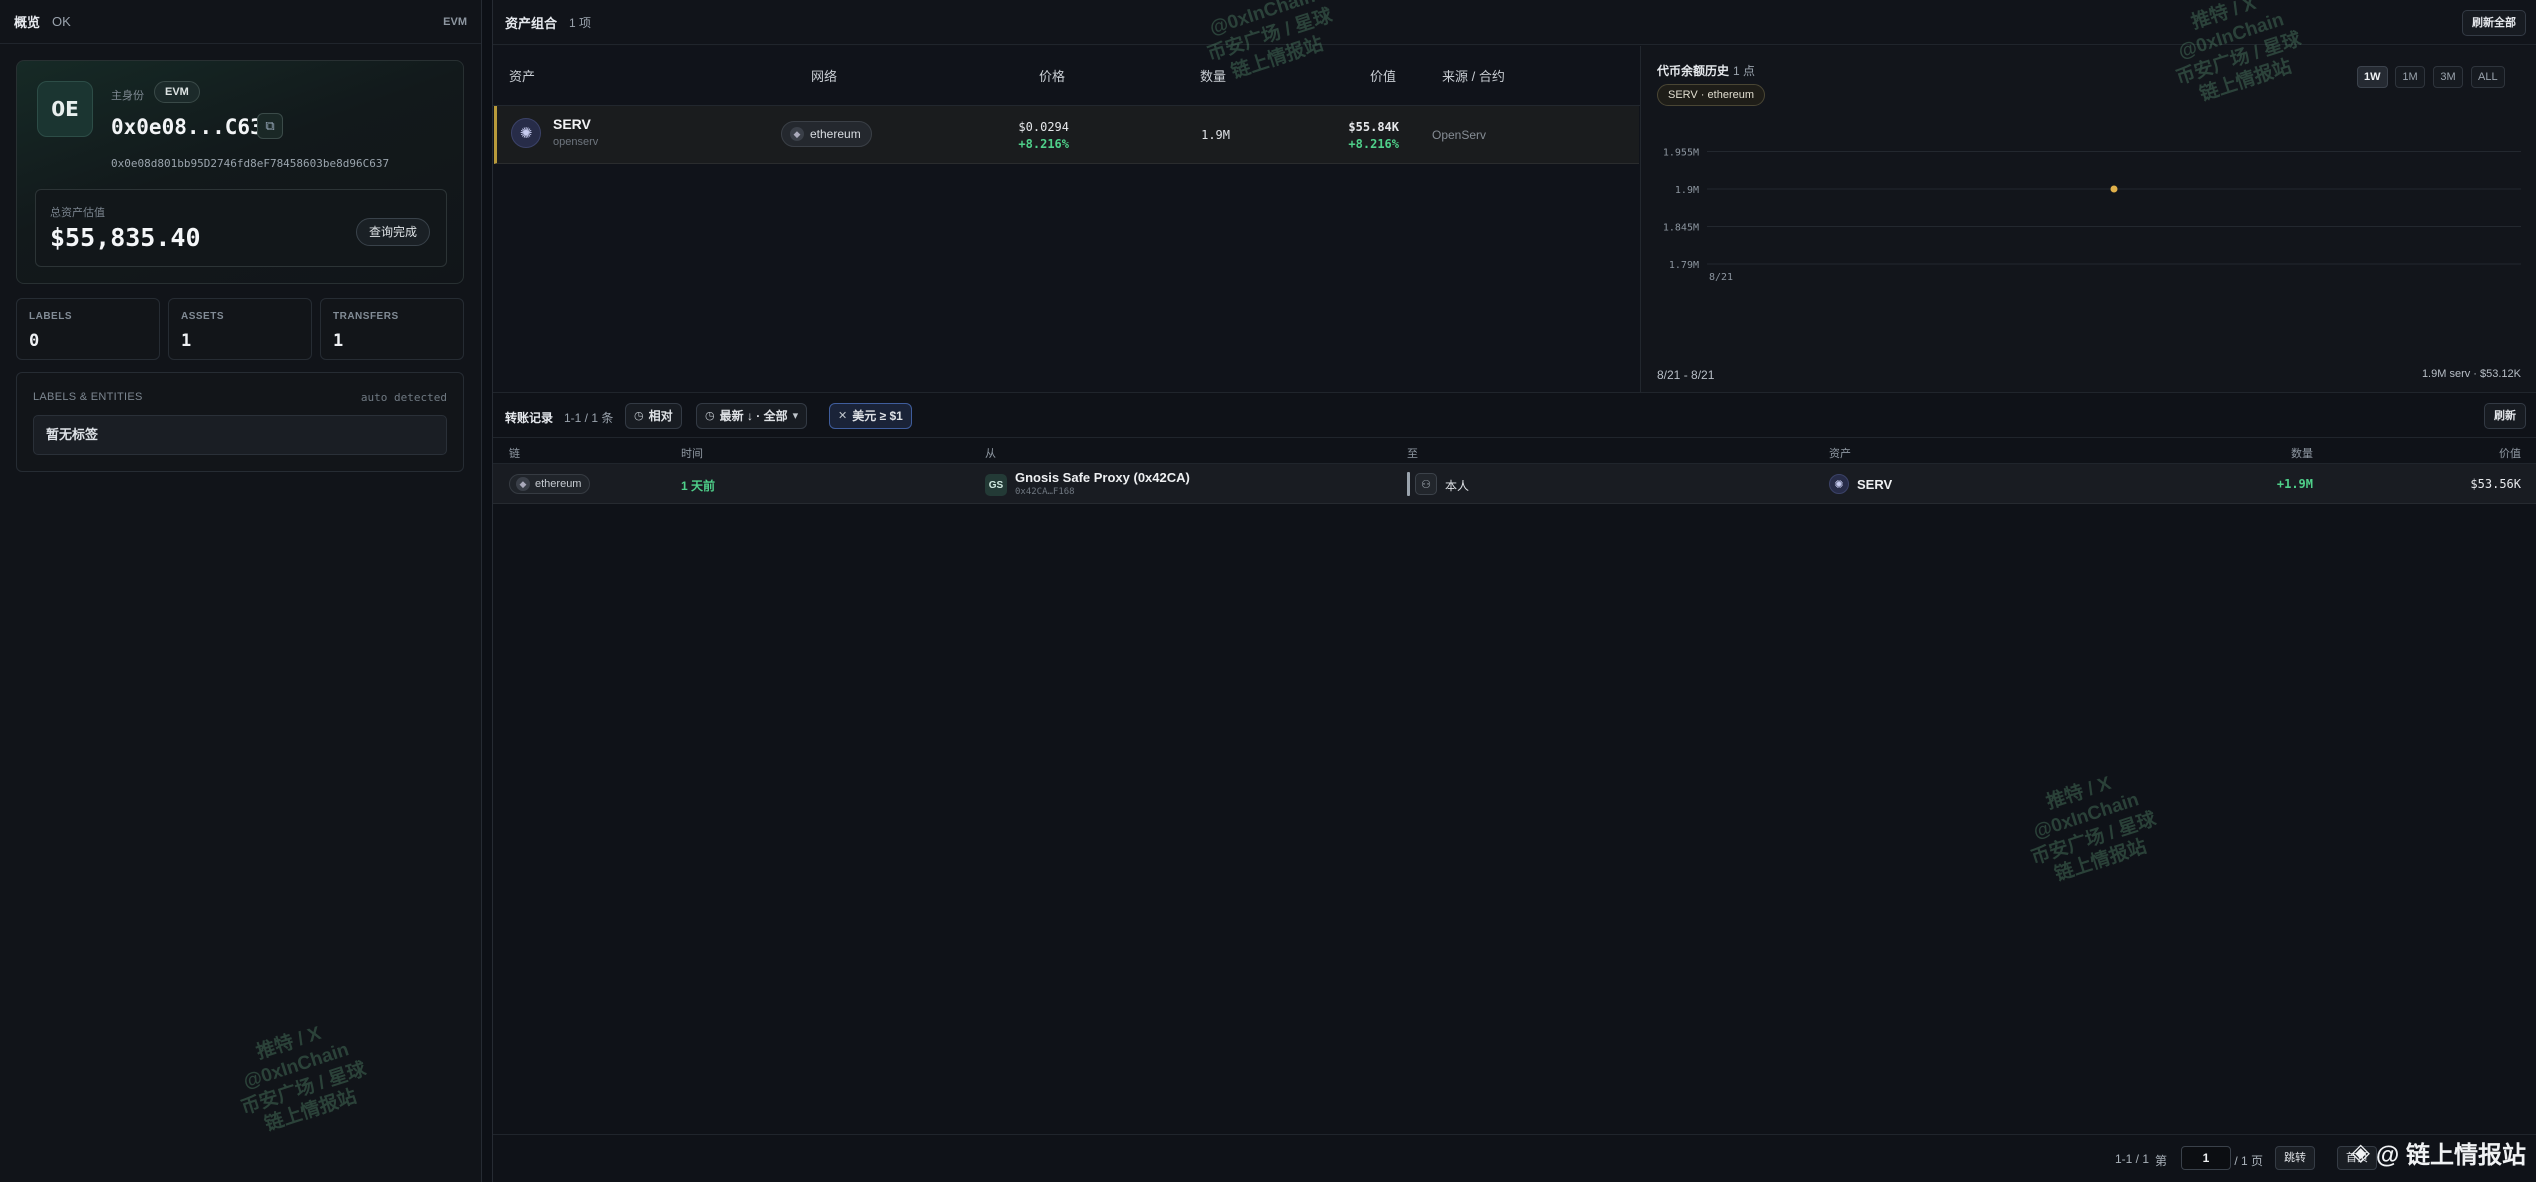 This screenshot has width=2536, height=1182. I want to click on overview-status: OK, so click(61, 21).